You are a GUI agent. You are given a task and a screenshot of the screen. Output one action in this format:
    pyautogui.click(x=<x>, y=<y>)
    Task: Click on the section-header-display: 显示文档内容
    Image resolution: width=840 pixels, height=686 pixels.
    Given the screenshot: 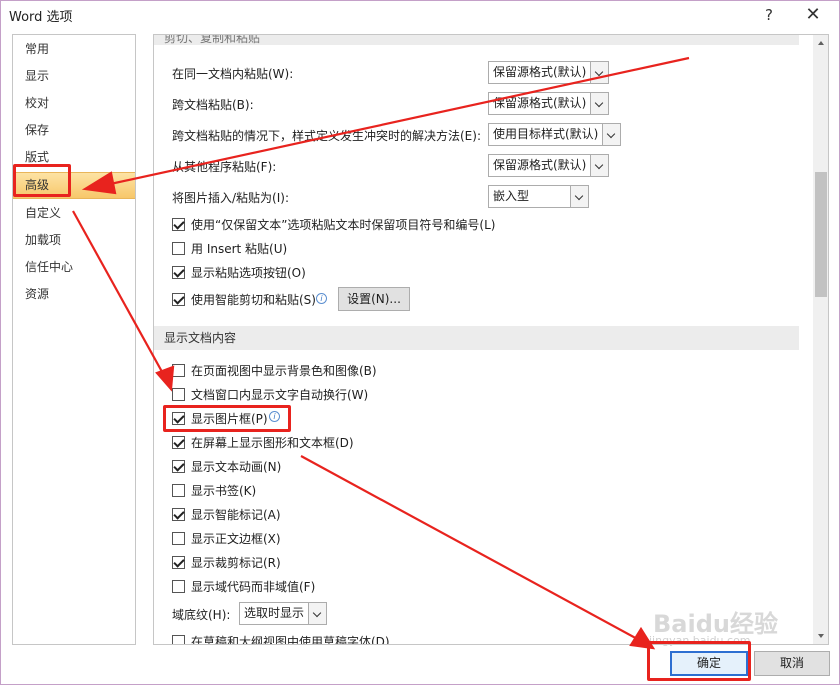 What is the action you would take?
    pyautogui.click(x=476, y=338)
    